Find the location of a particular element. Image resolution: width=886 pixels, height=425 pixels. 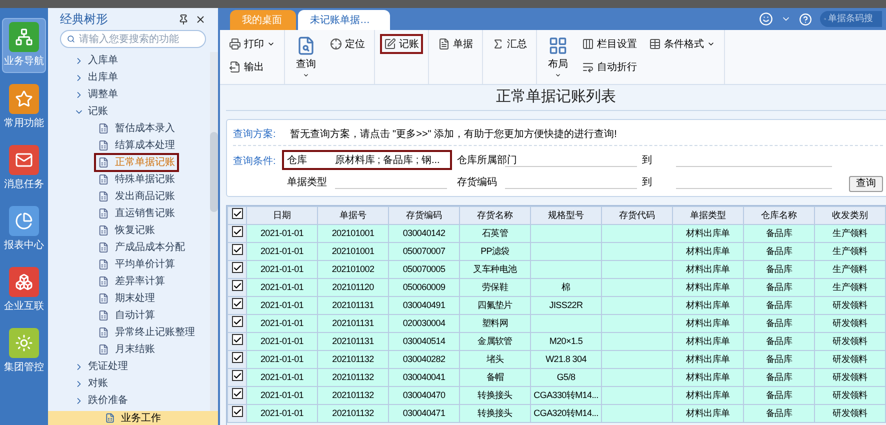

toolbar-button: 栏目设置 is located at coordinates (609, 44).